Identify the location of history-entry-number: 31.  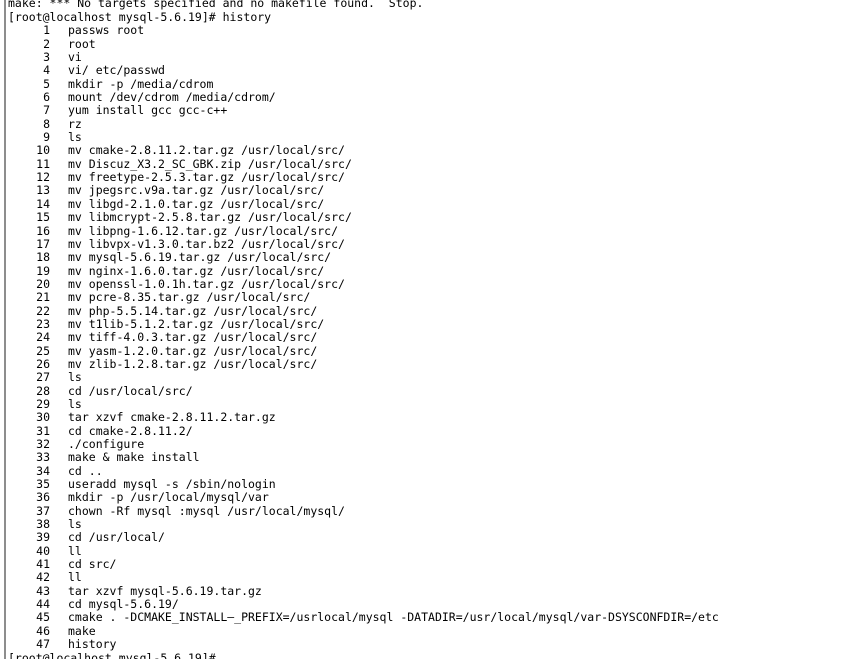
(43, 430).